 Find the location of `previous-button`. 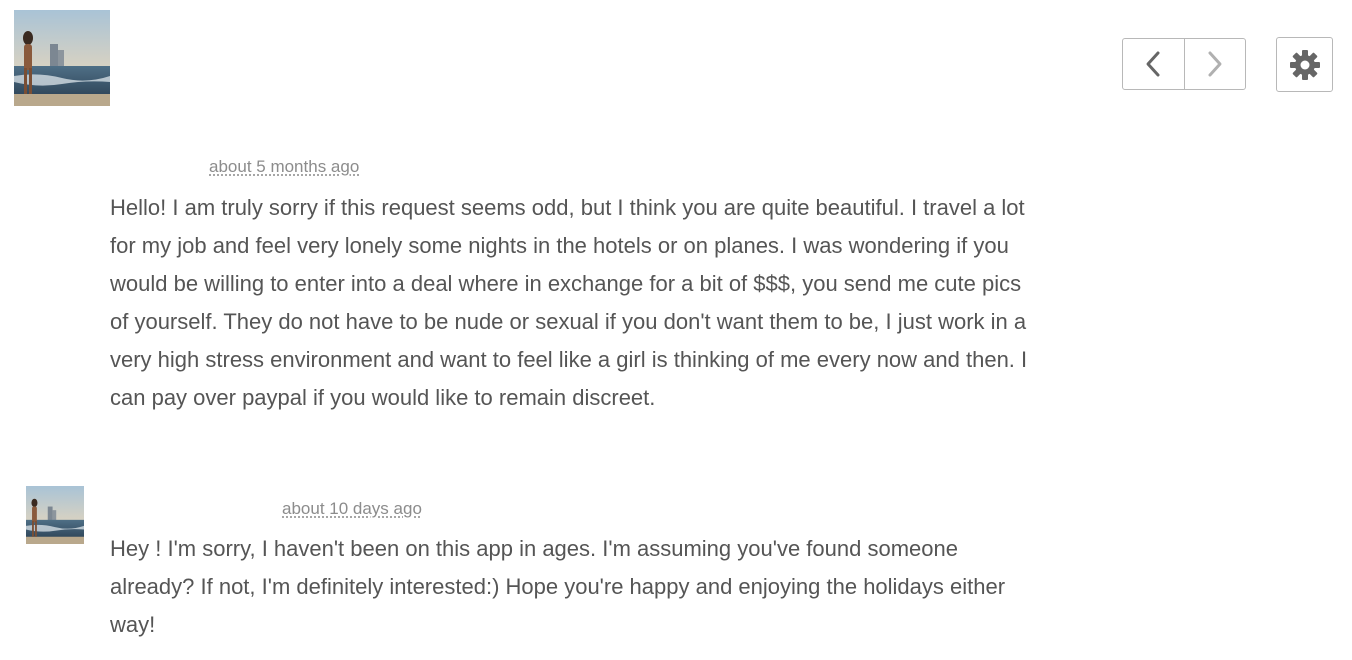

previous-button is located at coordinates (1153, 64).